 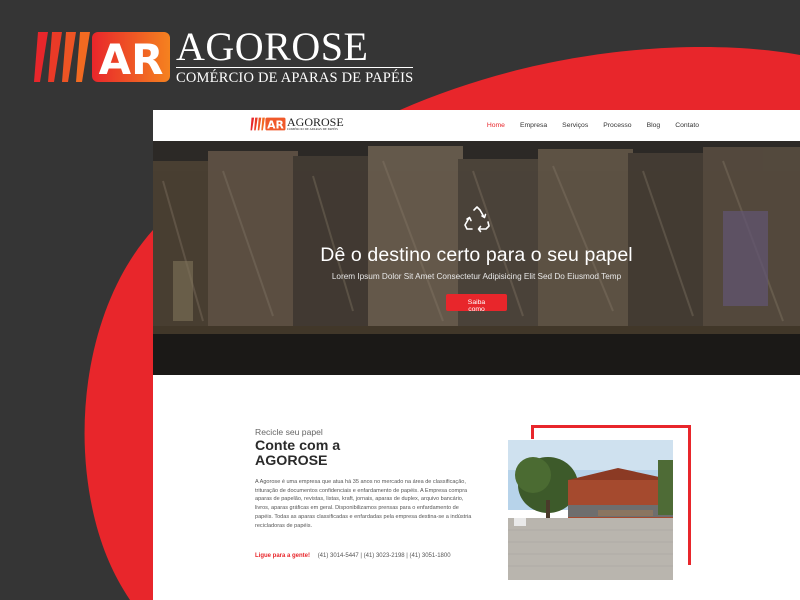 I want to click on nav-item-contato: Contato, so click(x=687, y=125).